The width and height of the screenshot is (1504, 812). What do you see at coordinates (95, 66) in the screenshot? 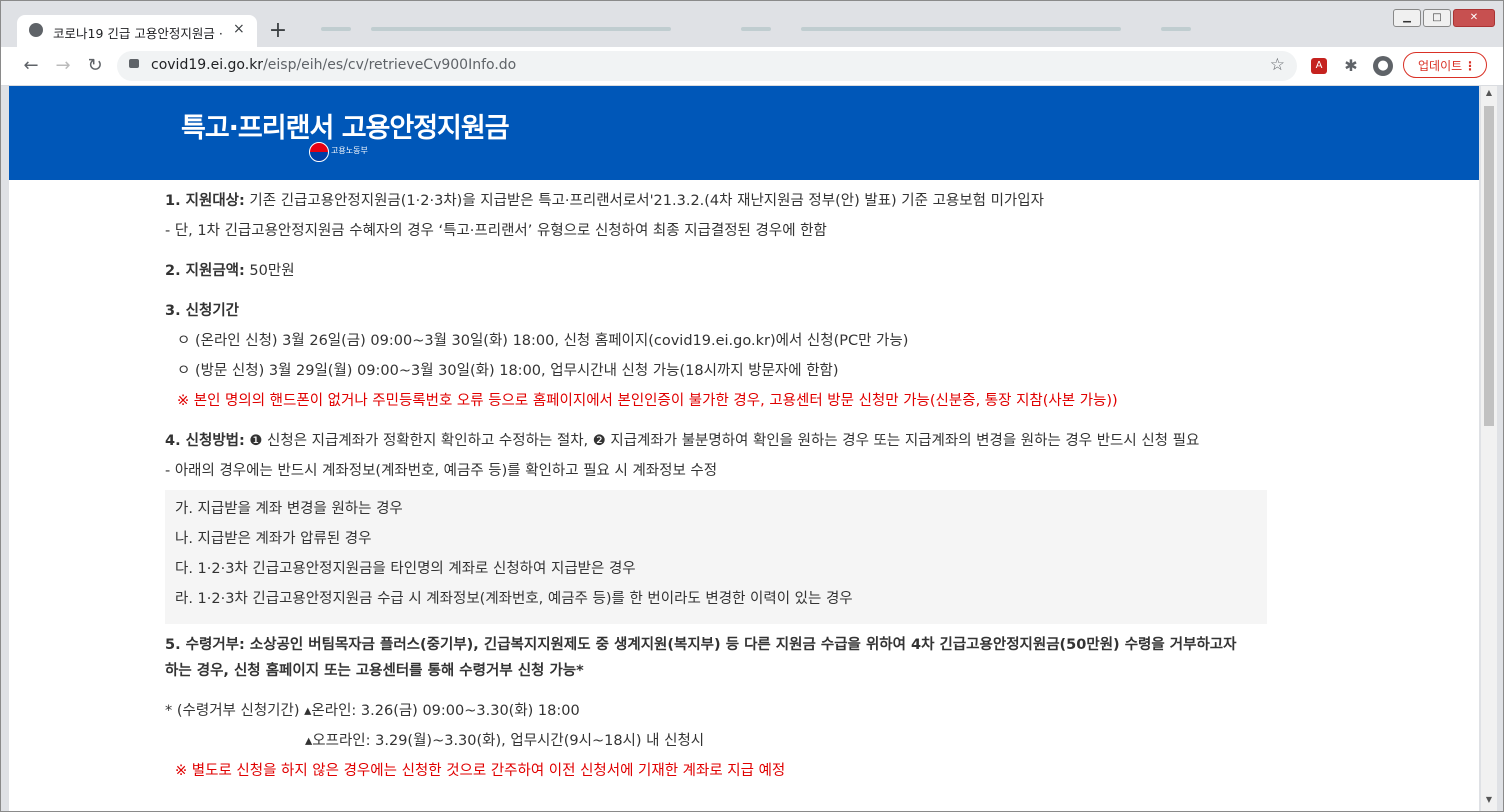
I see `reload-icon: ↻` at bounding box center [95, 66].